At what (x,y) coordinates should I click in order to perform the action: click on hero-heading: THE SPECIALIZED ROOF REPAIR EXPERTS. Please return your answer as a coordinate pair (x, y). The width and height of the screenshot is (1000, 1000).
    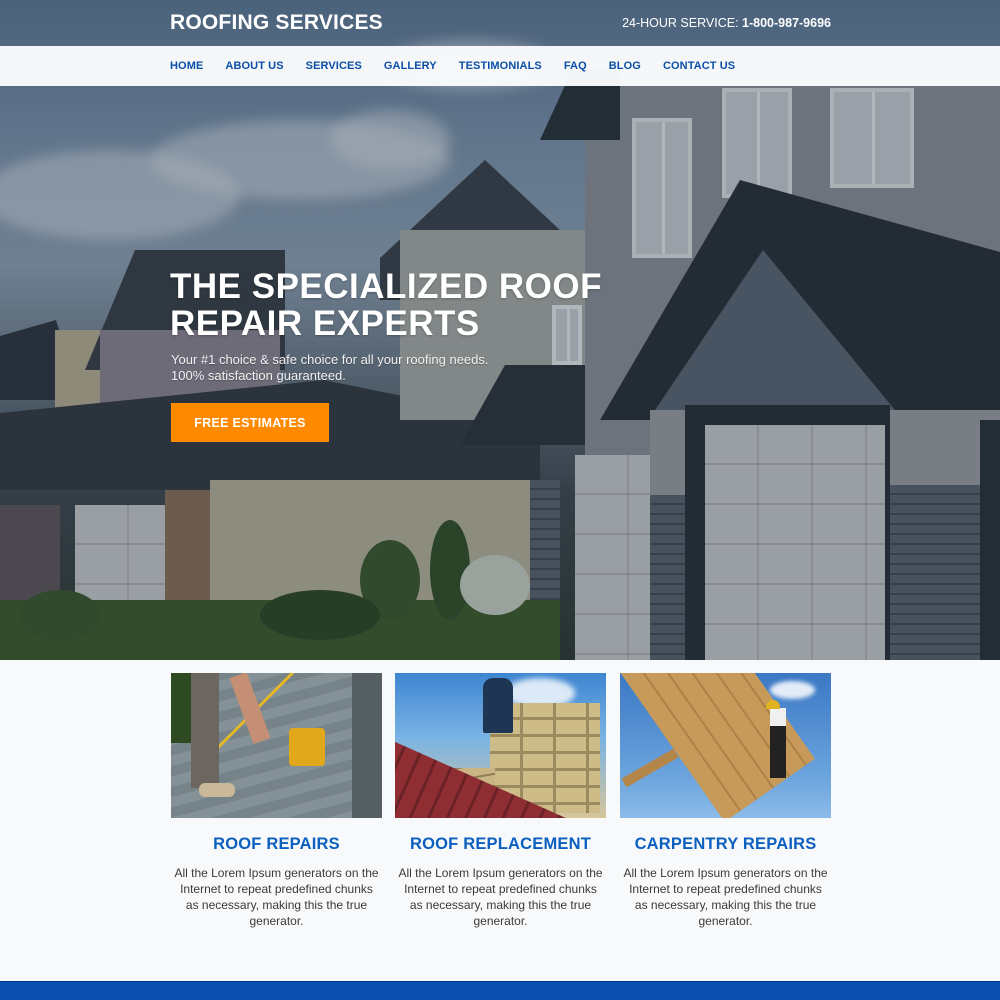
    Looking at the image, I should click on (386, 305).